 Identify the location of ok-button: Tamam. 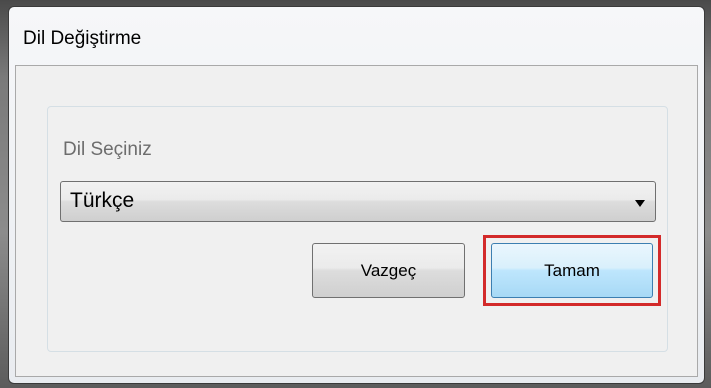
(572, 270).